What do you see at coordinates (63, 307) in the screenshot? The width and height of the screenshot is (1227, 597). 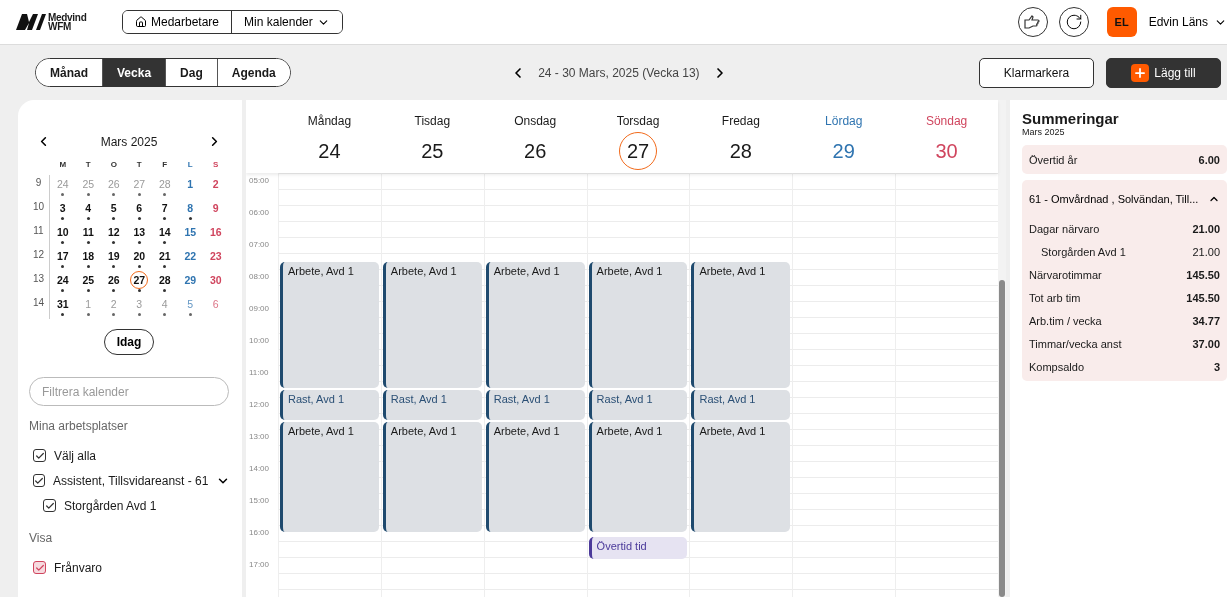 I see `calendar-day: 31` at bounding box center [63, 307].